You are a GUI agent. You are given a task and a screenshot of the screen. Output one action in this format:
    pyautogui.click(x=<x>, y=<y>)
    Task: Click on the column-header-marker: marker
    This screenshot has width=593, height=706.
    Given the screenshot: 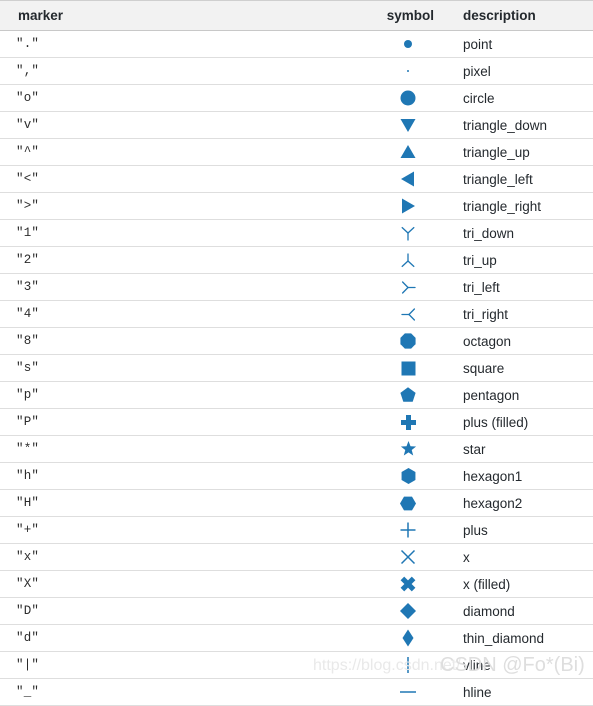 What is the action you would take?
    pyautogui.click(x=186, y=15)
    